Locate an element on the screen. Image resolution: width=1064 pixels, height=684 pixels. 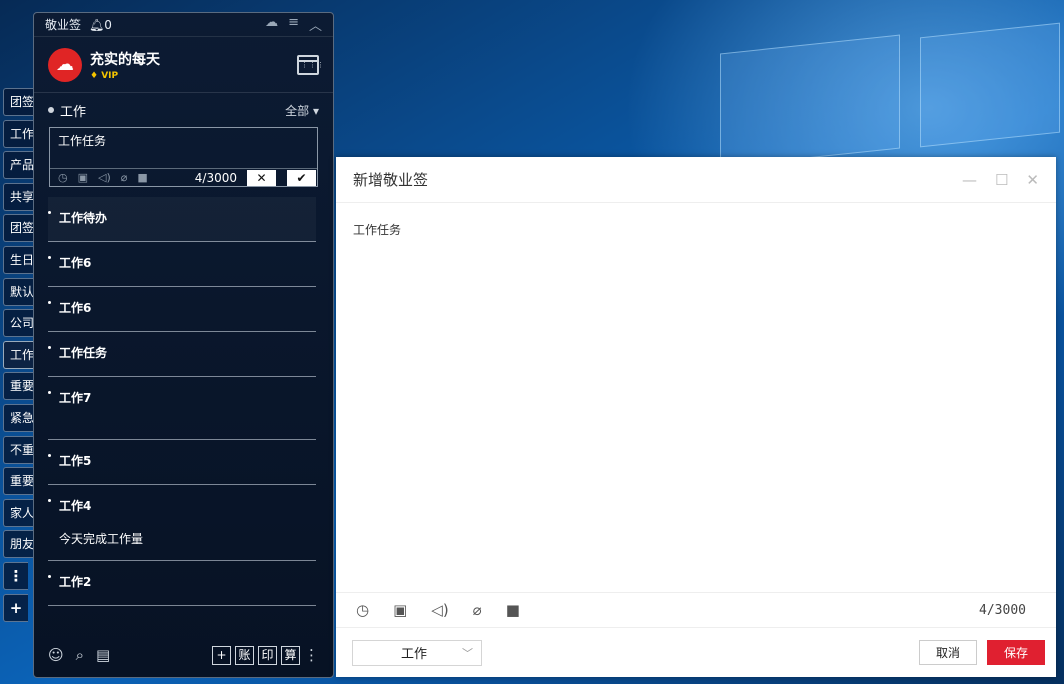
more-tabs-button: ⋮ is located at coordinates (15, 575).